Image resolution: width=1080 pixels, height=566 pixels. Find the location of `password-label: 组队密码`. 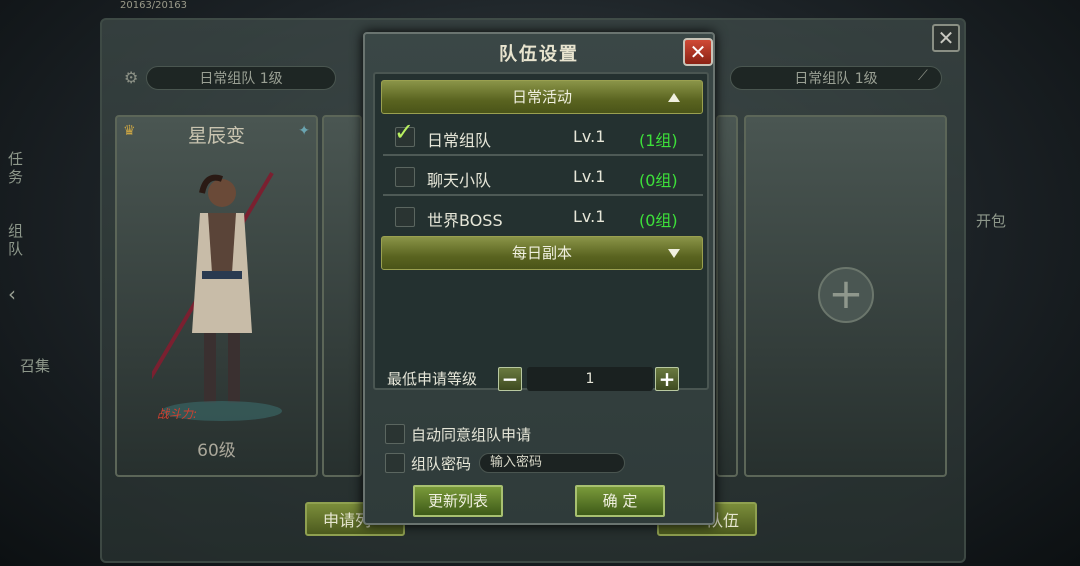

password-label: 组队密码 is located at coordinates (441, 464).